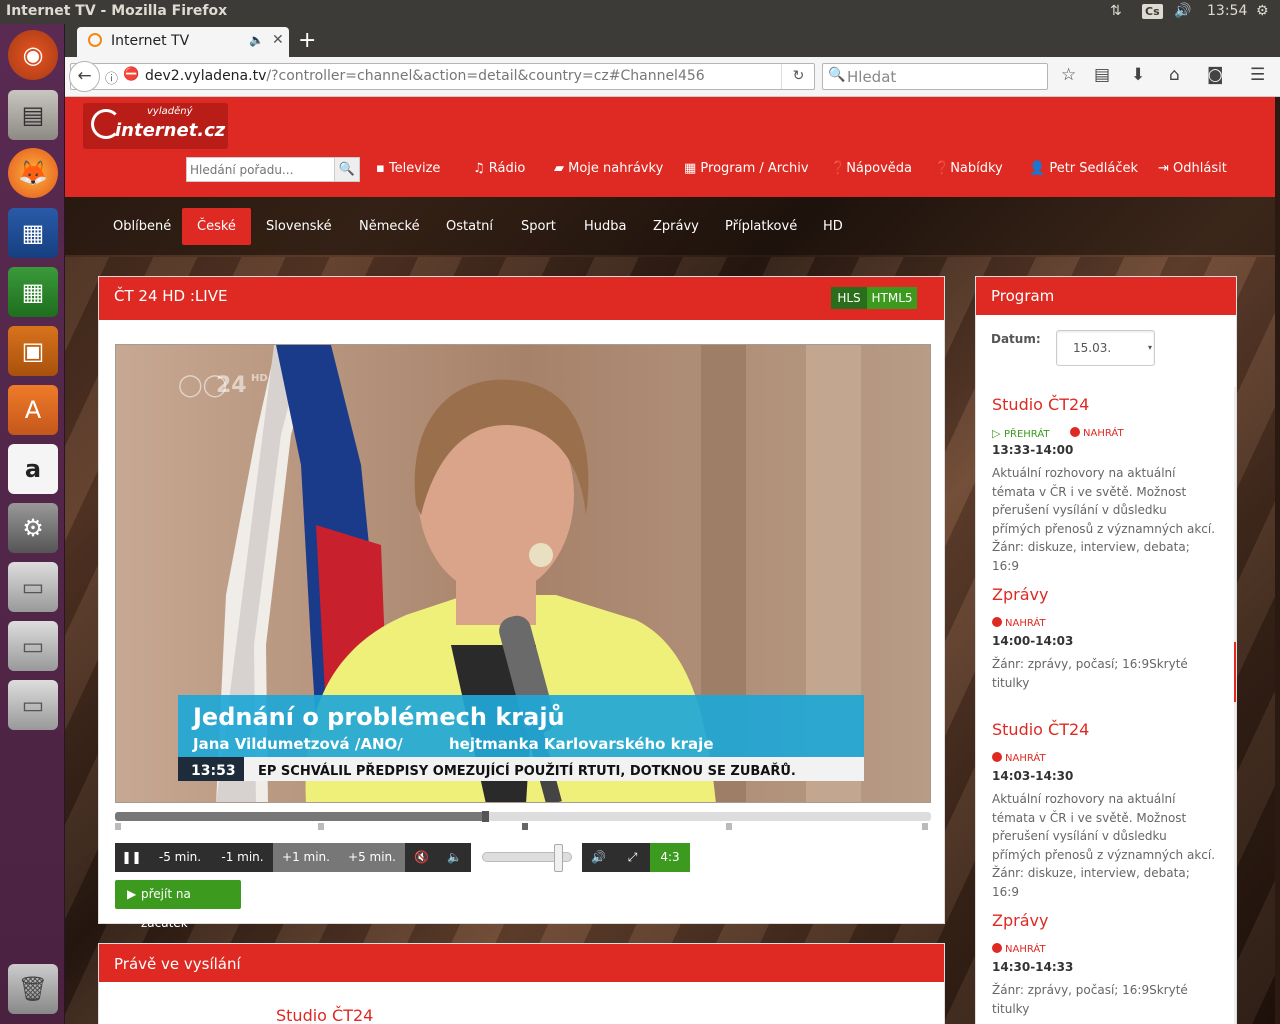  What do you see at coordinates (871, 168) in the screenshot?
I see `nav-help: ❓Nápověda` at bounding box center [871, 168].